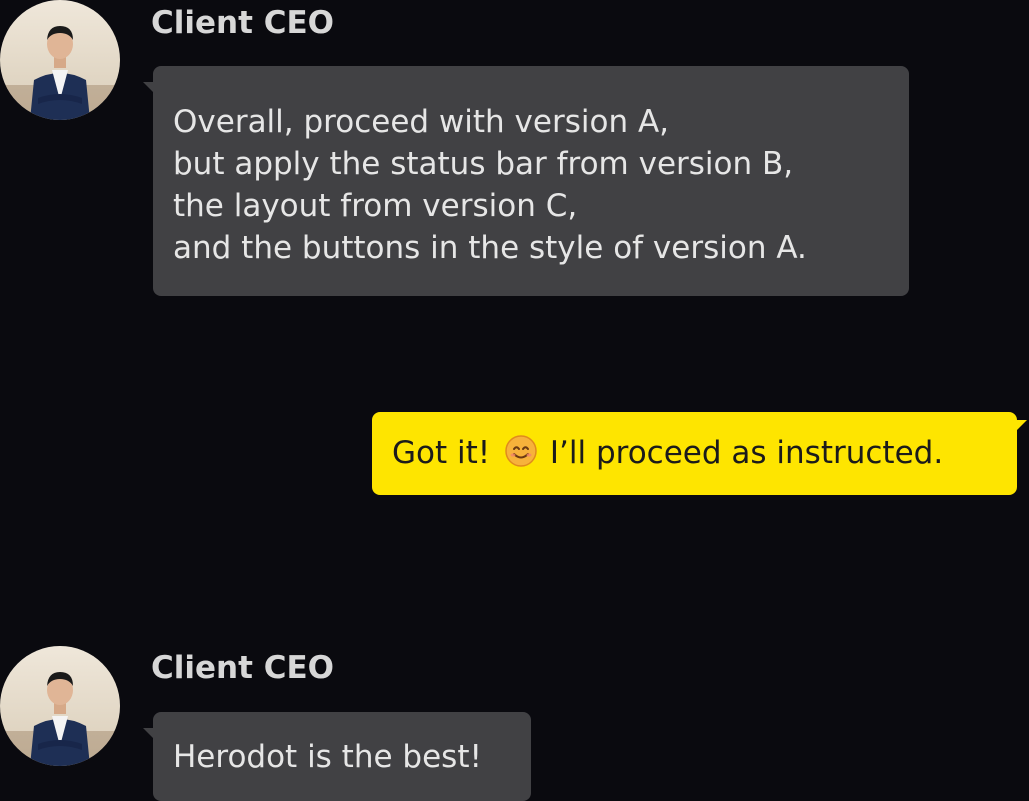 Image resolution: width=1029 pixels, height=801 pixels. Describe the element at coordinates (483, 164) in the screenshot. I see `message-line: but apply the status bar from version B,` at that location.